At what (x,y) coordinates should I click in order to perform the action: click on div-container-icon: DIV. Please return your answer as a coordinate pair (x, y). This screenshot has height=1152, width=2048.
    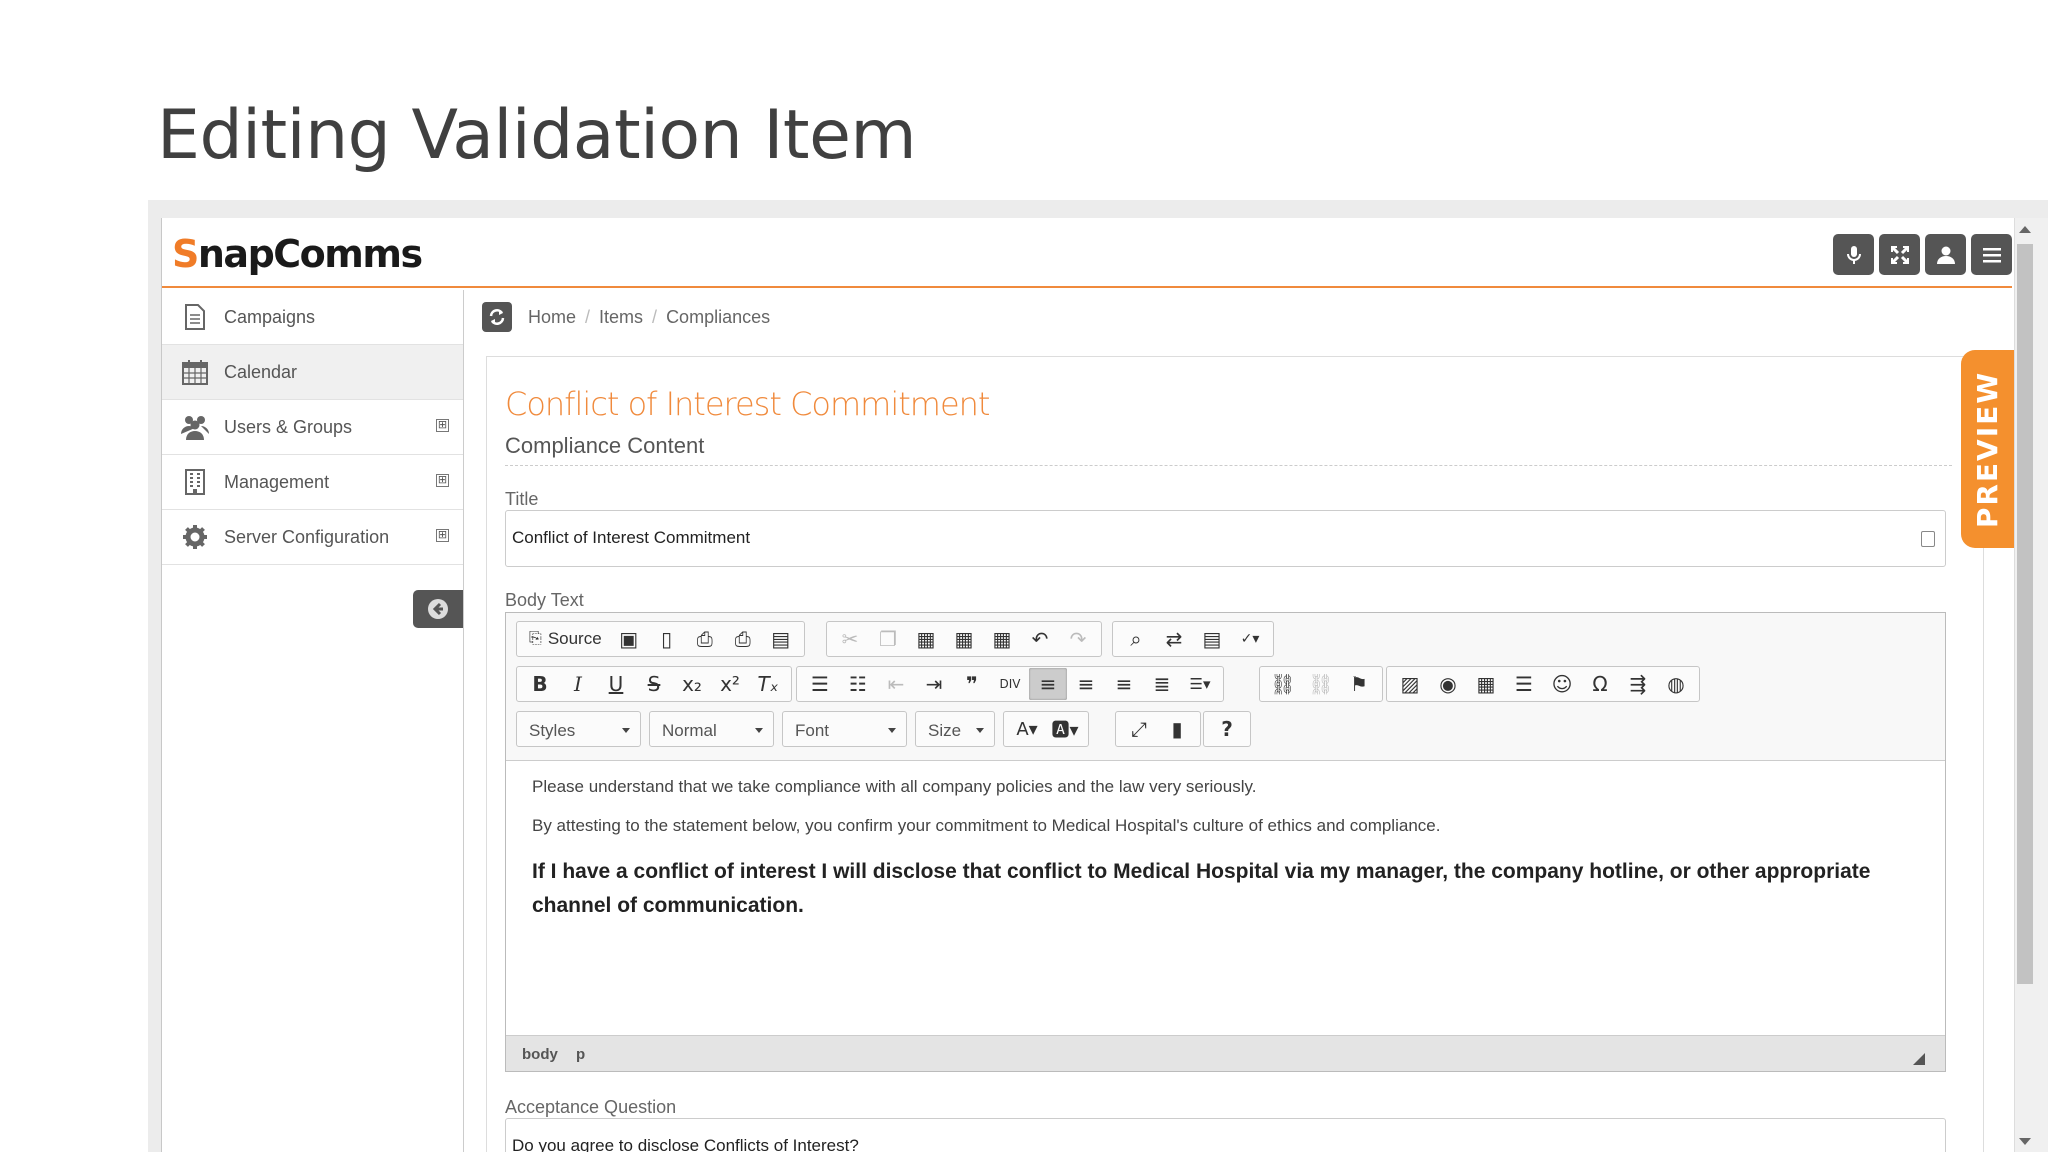
    Looking at the image, I should click on (1010, 684).